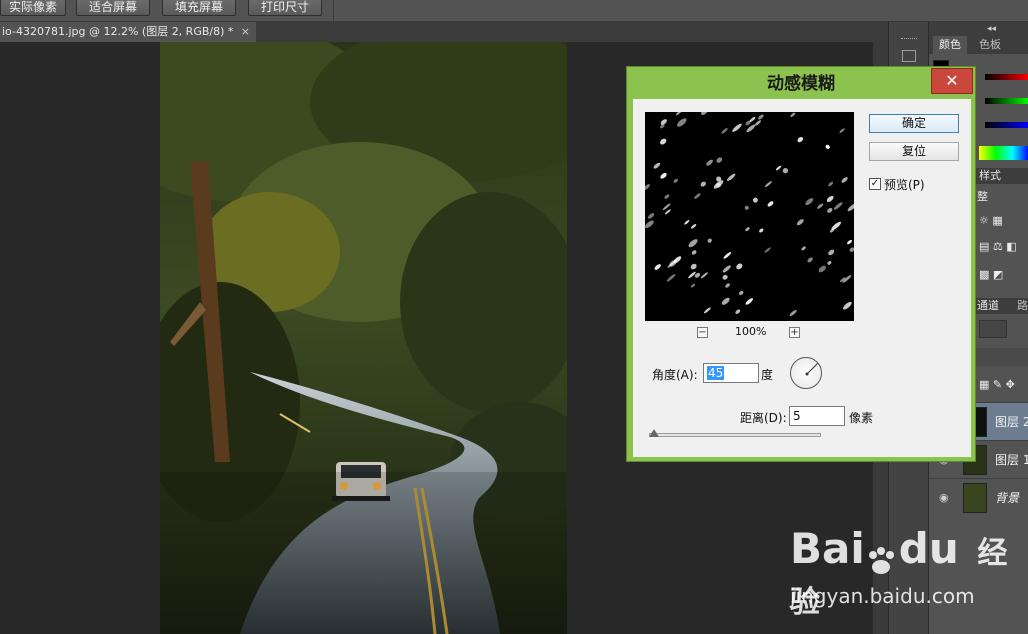  I want to click on angle-input: 45, so click(731, 373).